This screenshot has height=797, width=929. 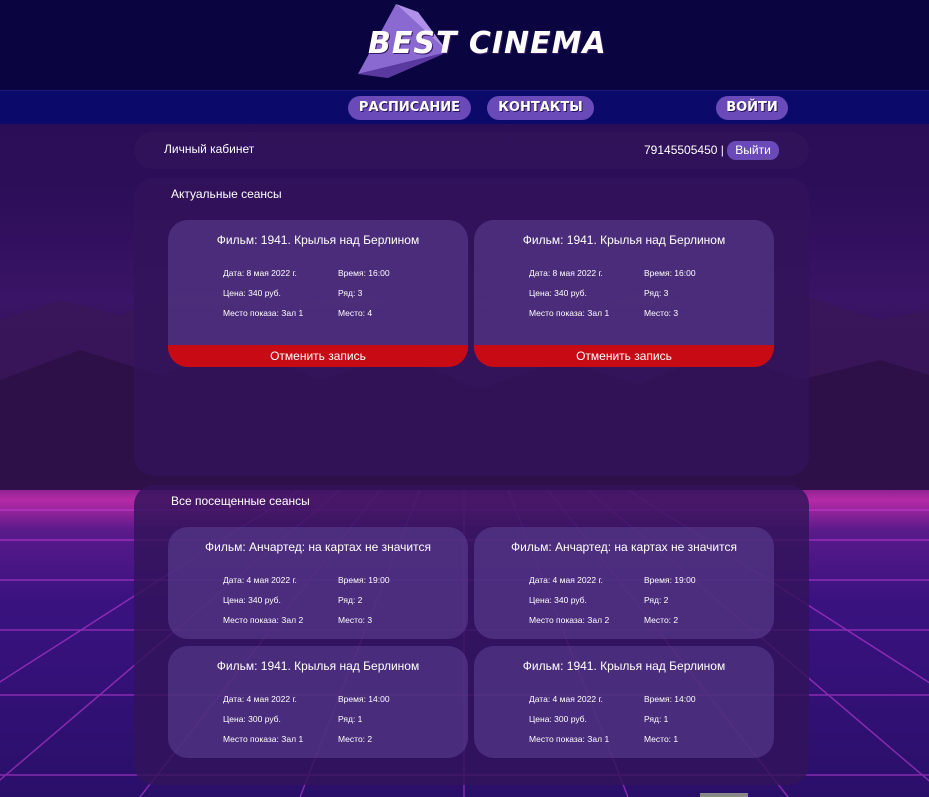 What do you see at coordinates (684, 150) in the screenshot?
I see `account-phone: 79145505450 |` at bounding box center [684, 150].